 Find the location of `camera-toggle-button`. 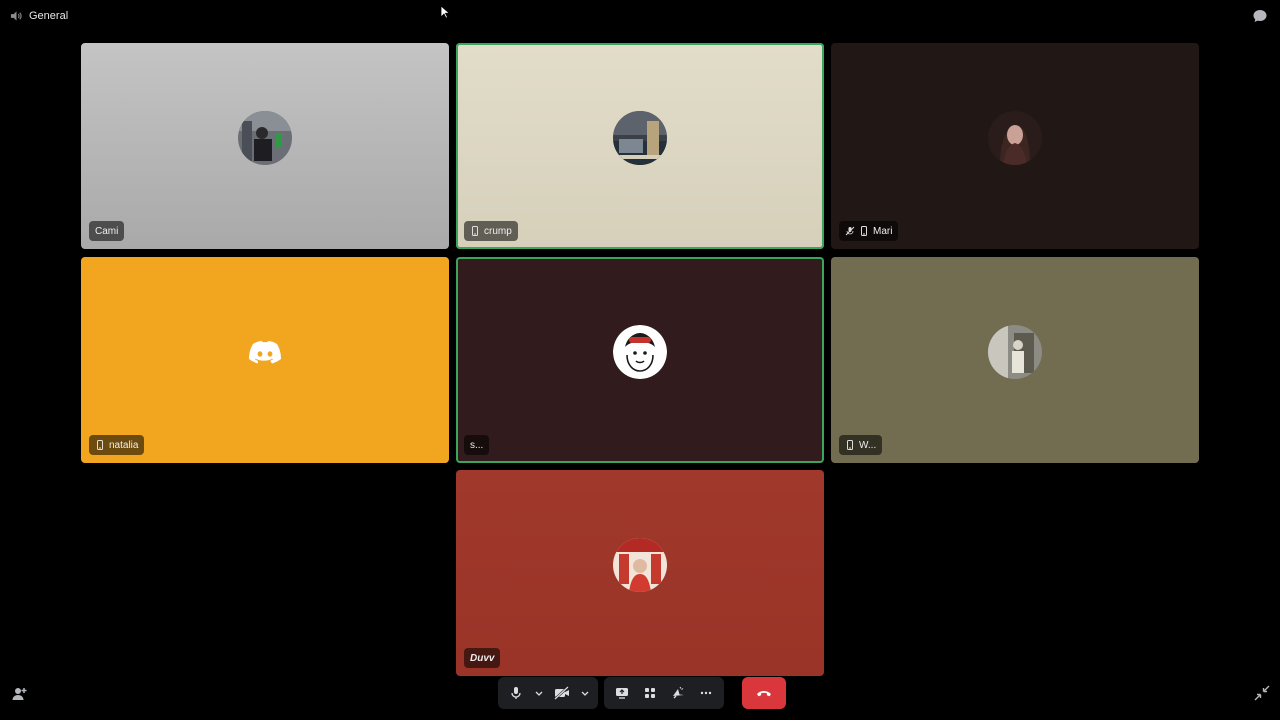

camera-toggle-button is located at coordinates (562, 693).